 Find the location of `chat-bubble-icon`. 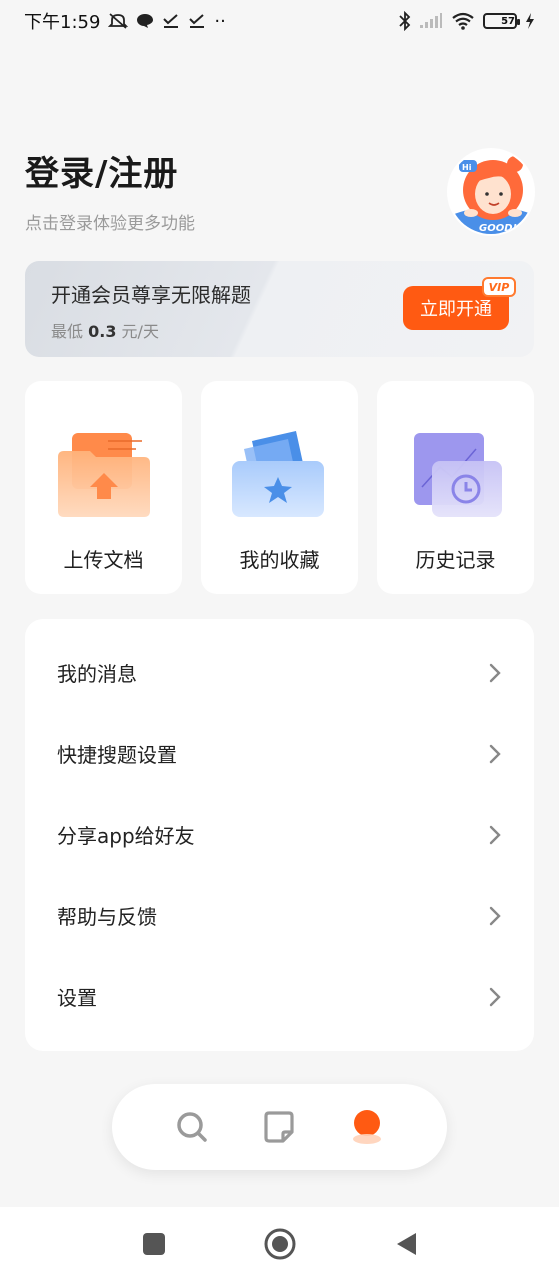

chat-bubble-icon is located at coordinates (145, 21).